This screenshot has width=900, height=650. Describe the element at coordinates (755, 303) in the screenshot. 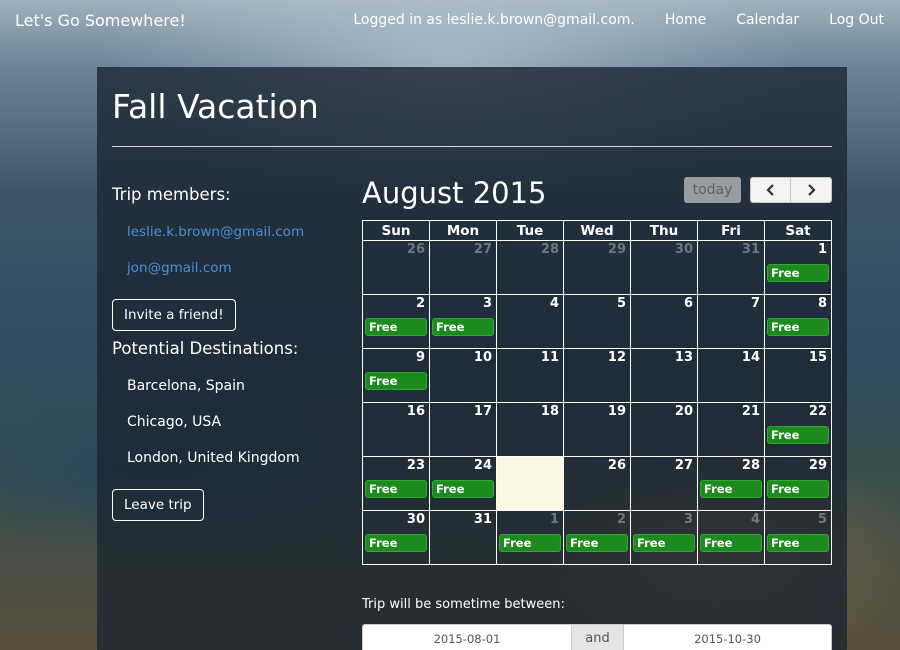

I see `day-number: 7` at that location.